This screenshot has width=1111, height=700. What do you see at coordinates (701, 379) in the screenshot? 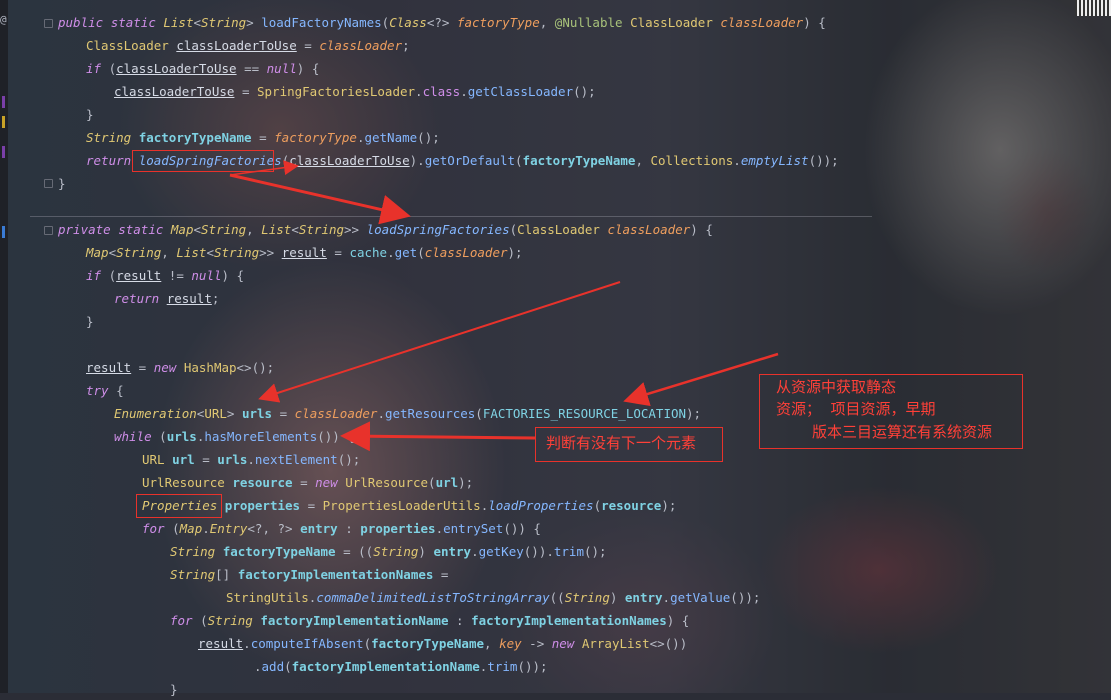
I see `arrow-to-resource-location` at bounding box center [701, 379].